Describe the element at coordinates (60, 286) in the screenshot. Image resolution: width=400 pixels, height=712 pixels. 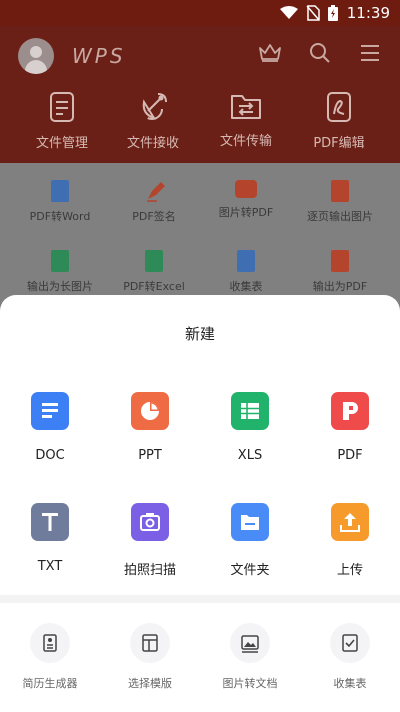
I see `feature-label: 输出为长图片` at that location.